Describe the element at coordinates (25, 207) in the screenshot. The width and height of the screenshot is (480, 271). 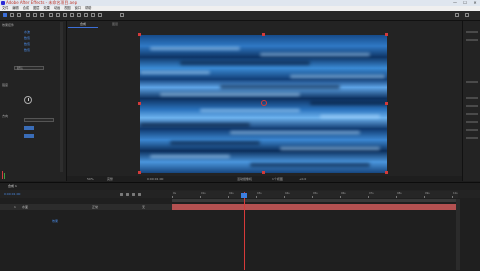
I see `layer-name: 水面` at that location.